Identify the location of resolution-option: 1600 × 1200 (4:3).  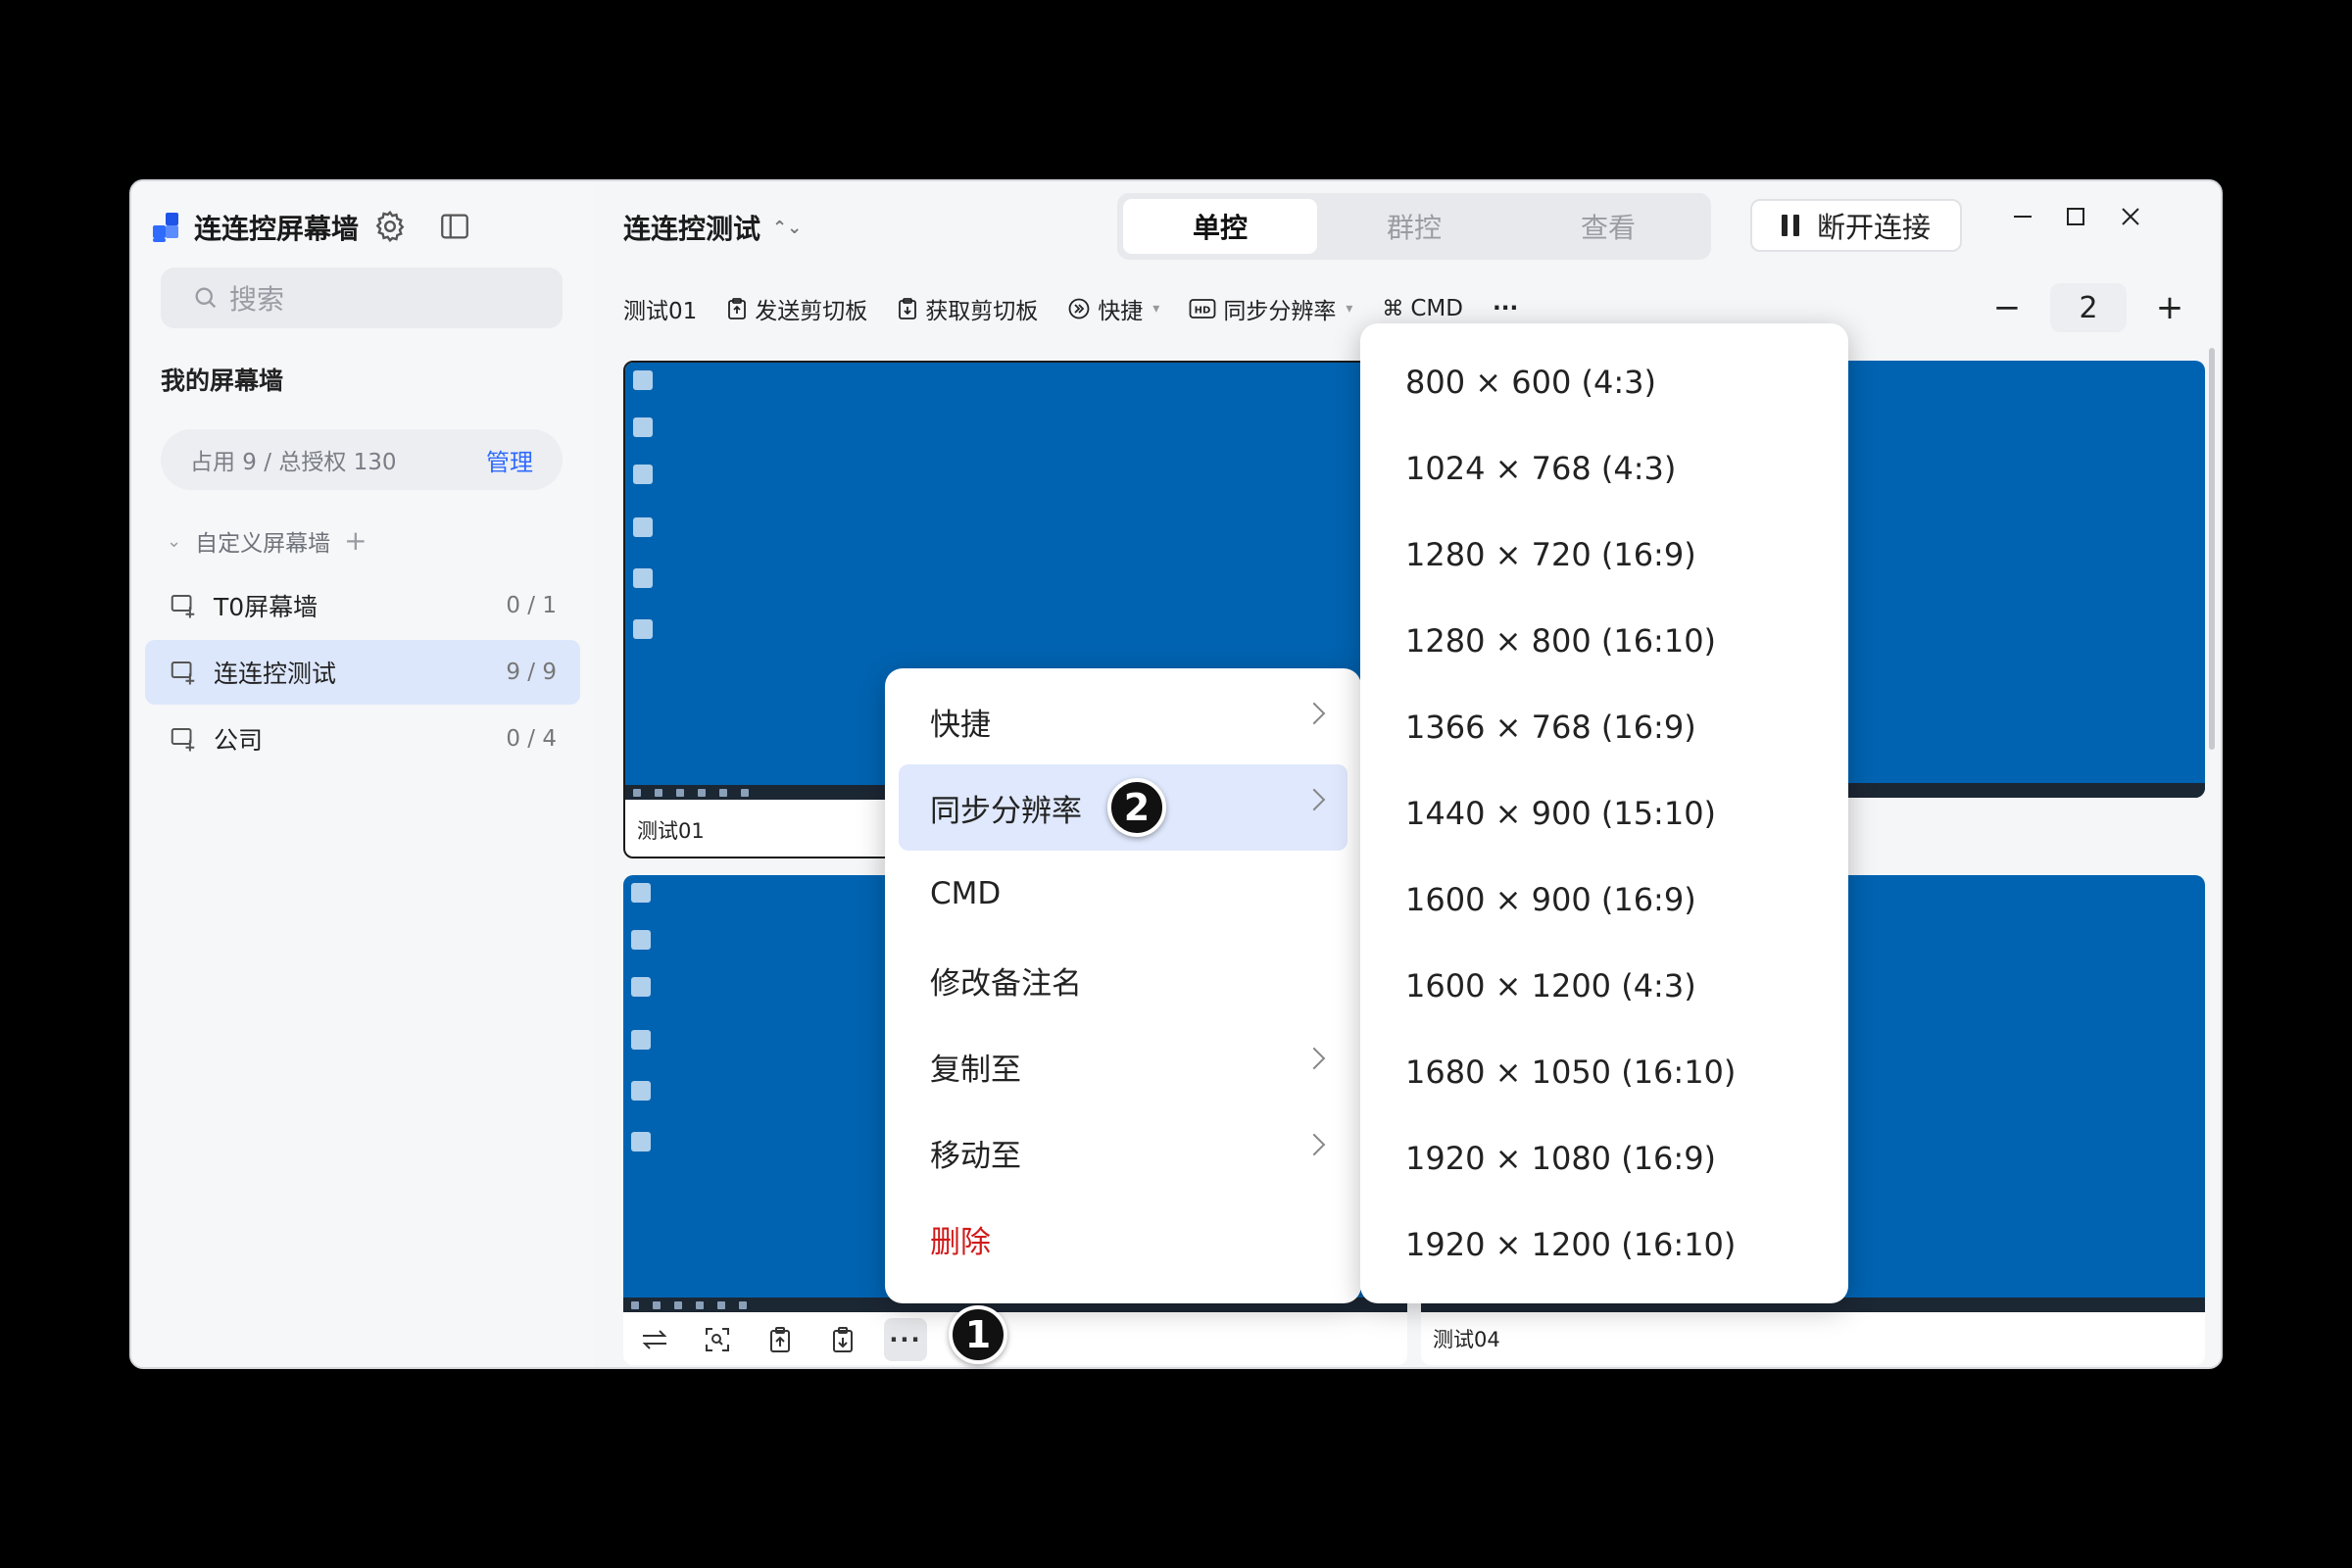
(1604, 986).